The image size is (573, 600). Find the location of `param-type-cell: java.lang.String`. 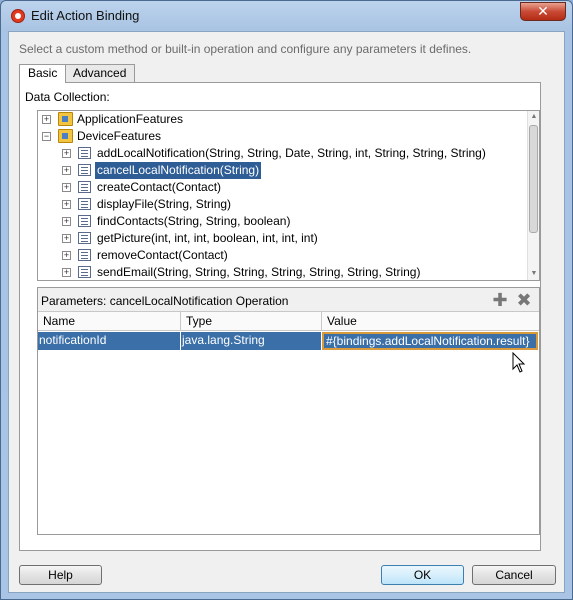

param-type-cell: java.lang.String is located at coordinates (251, 341).